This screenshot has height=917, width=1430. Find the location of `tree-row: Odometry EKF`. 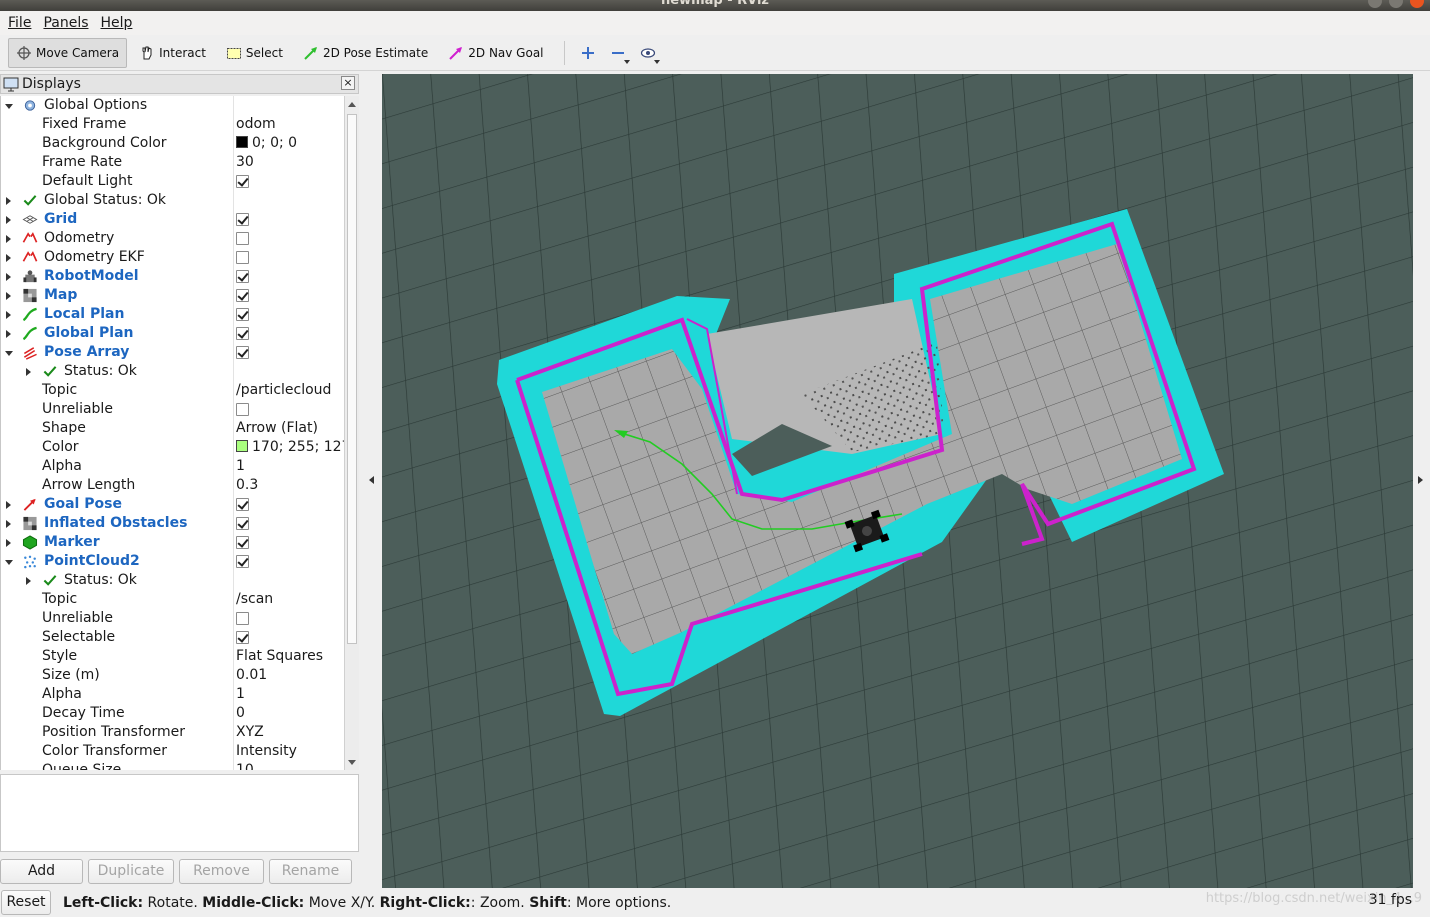

tree-row: Odometry EKF is located at coordinates (172, 257).